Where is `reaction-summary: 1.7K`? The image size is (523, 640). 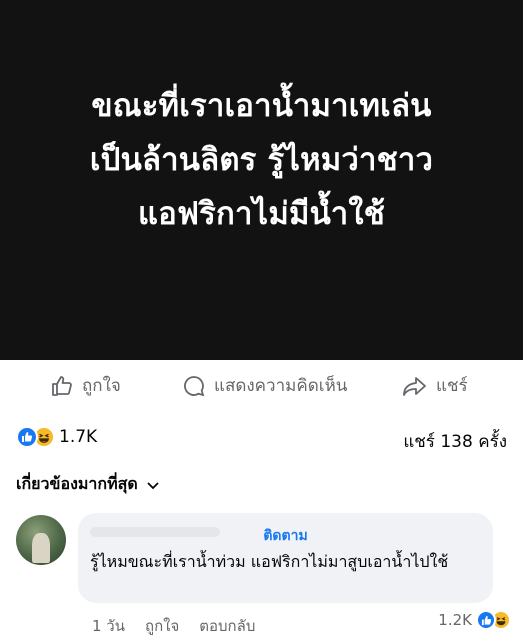
reaction-summary: 1.7K is located at coordinates (56, 437).